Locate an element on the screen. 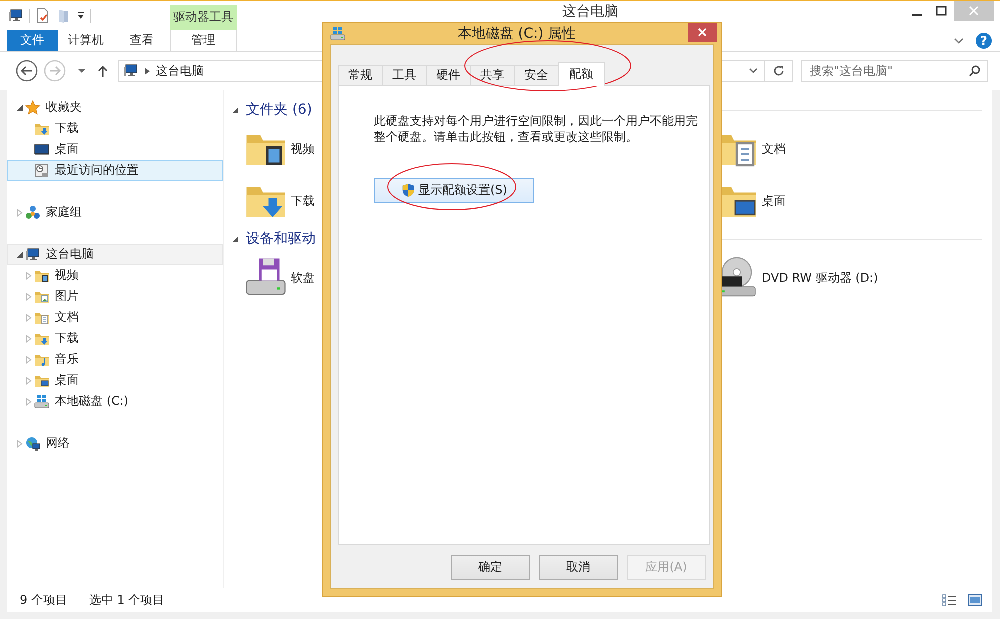 Image resolution: width=1000 pixels, height=619 pixels. dialog-title: 本地磁盘 (C:) 属性 is located at coordinates (517, 33).